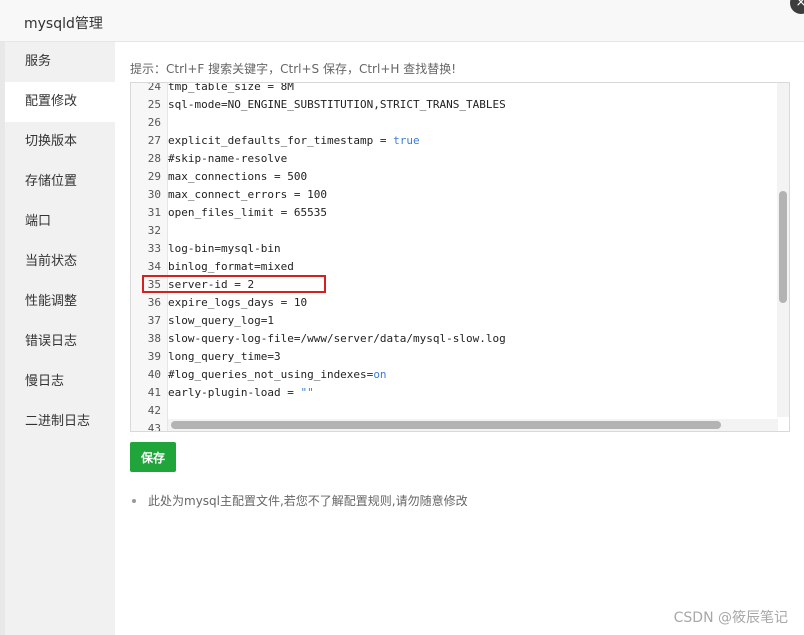 This screenshot has height=635, width=804. I want to click on dialog-title: mysqld管理, so click(63, 24).